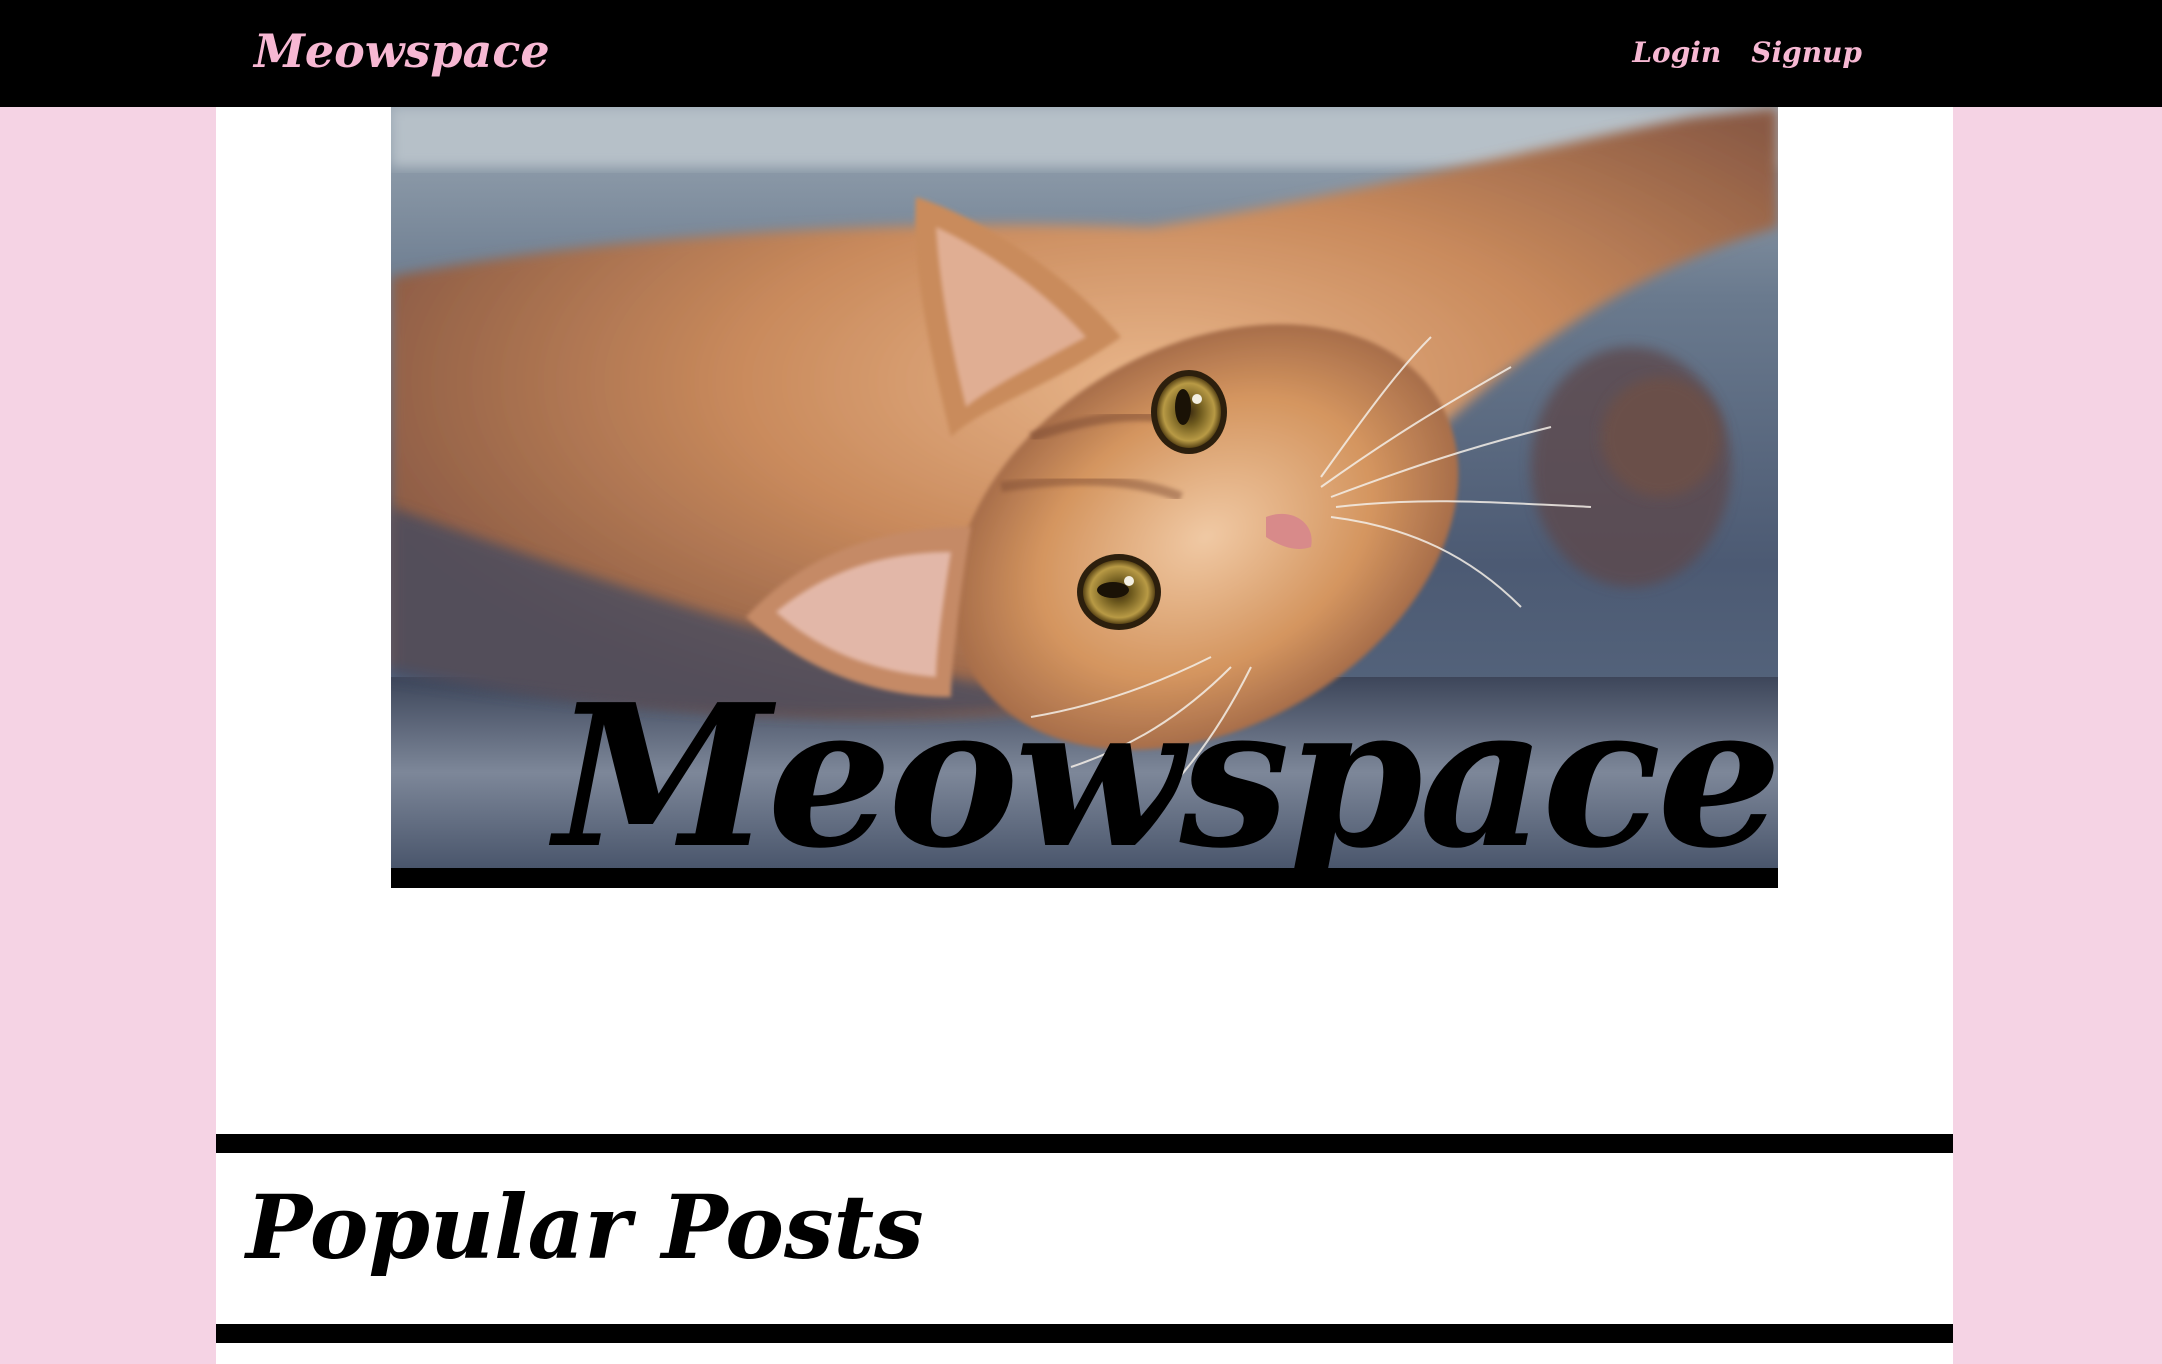  I want to click on navbar: Meowspace Login Signup, so click(1081, 53).